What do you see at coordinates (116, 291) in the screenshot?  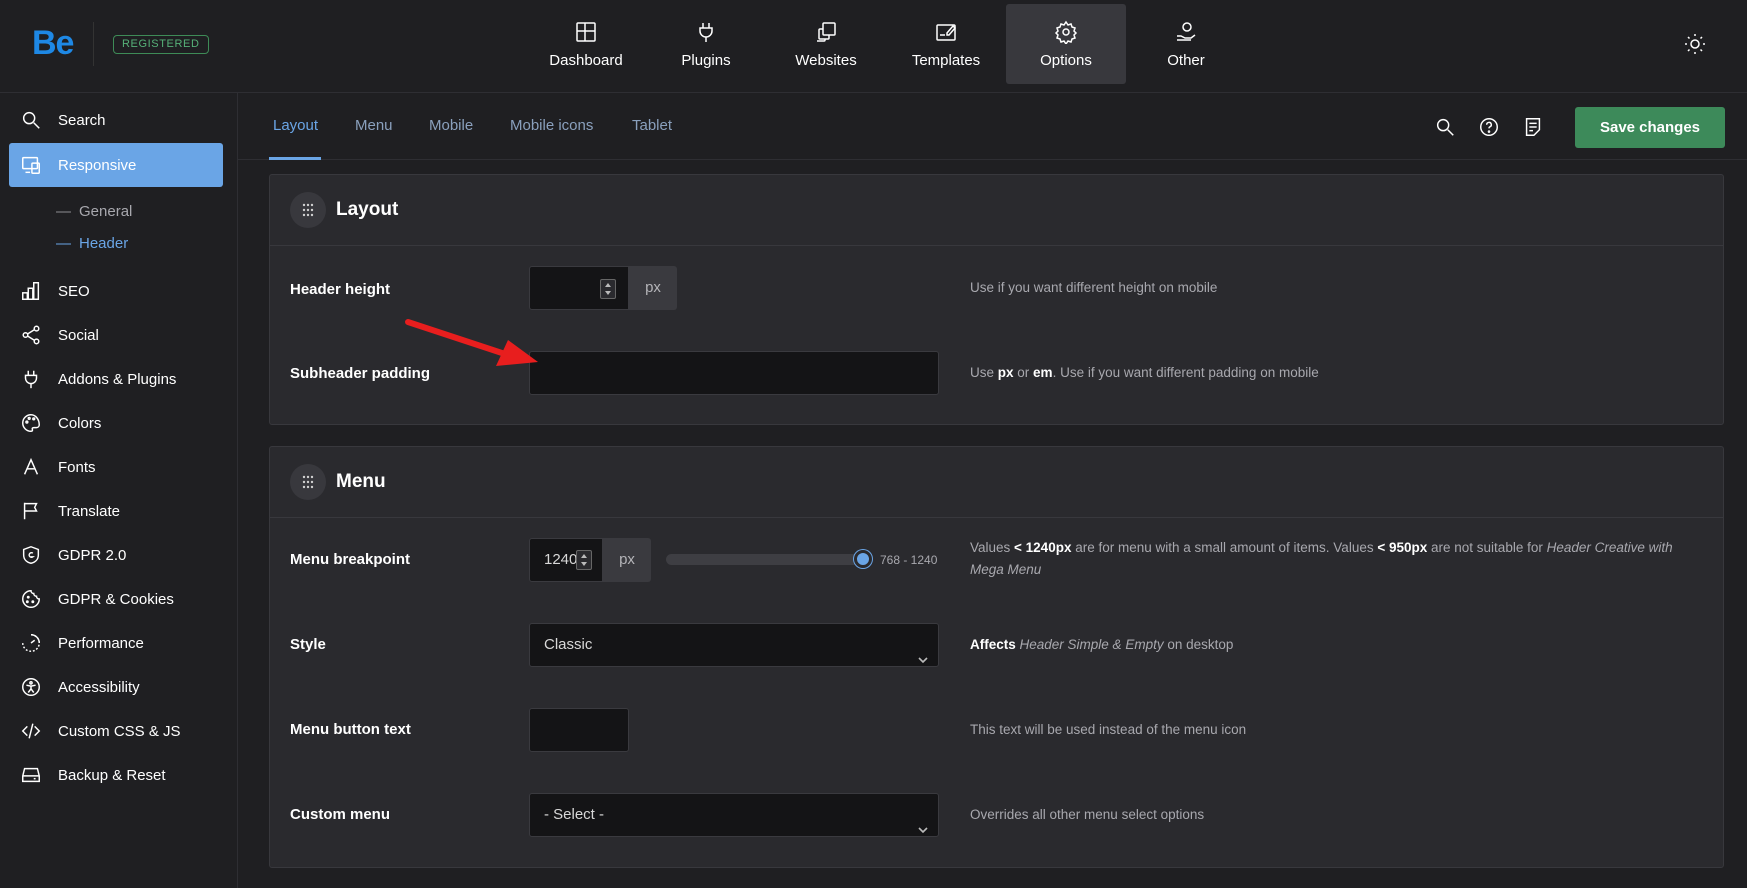 I see `sidebar-item-seo: SEO` at bounding box center [116, 291].